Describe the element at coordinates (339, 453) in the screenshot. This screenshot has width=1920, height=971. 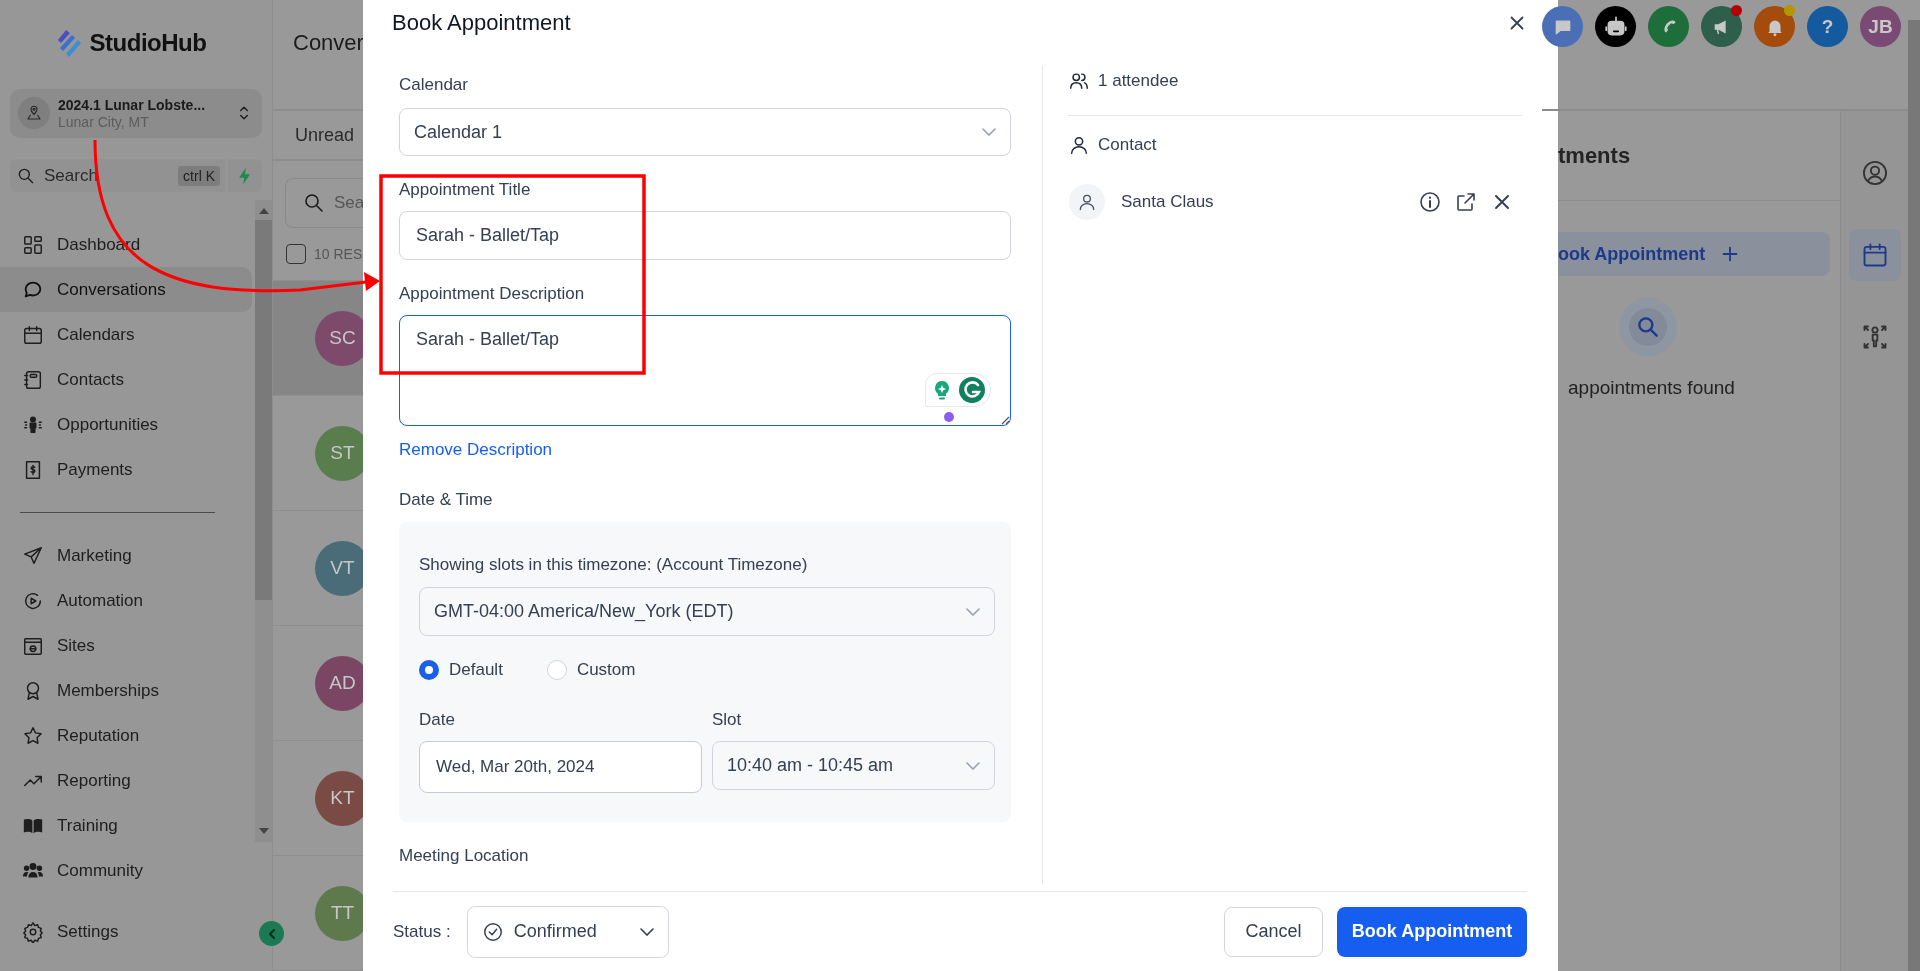
I see `contact-avatar: ST` at that location.